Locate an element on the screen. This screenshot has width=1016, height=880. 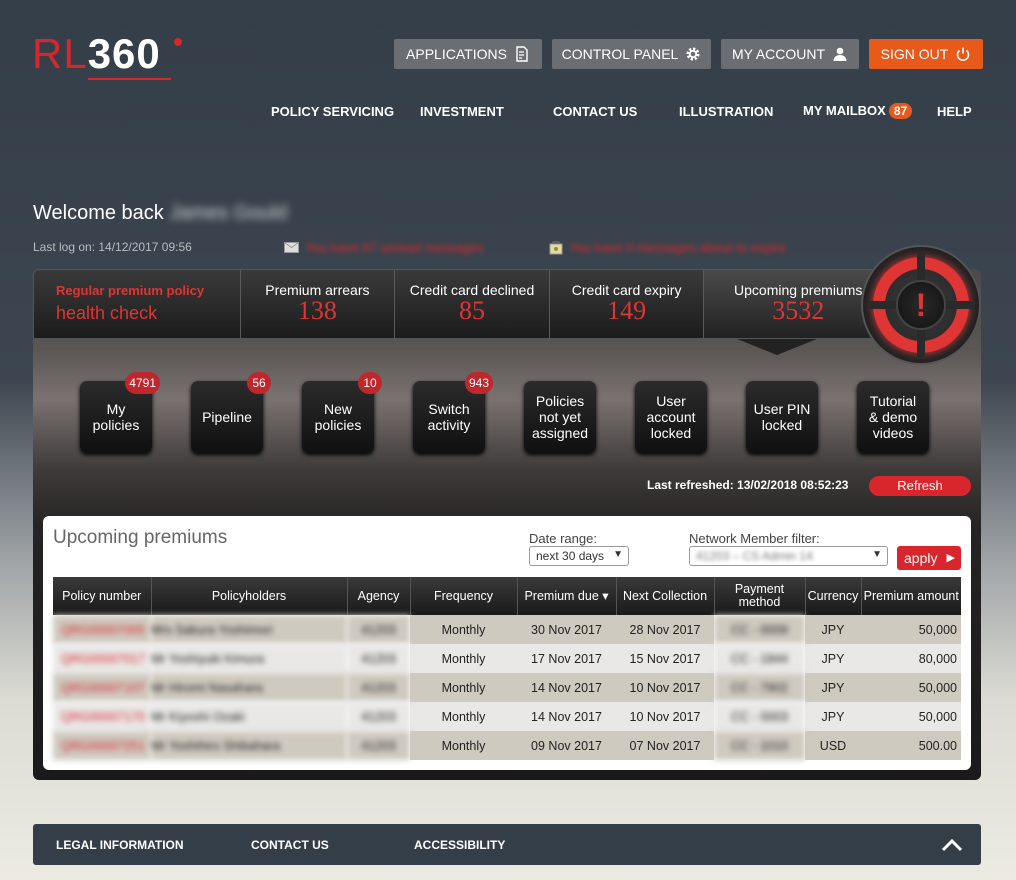
tile-user-account-locked: User account locked is located at coordinates (671, 417).